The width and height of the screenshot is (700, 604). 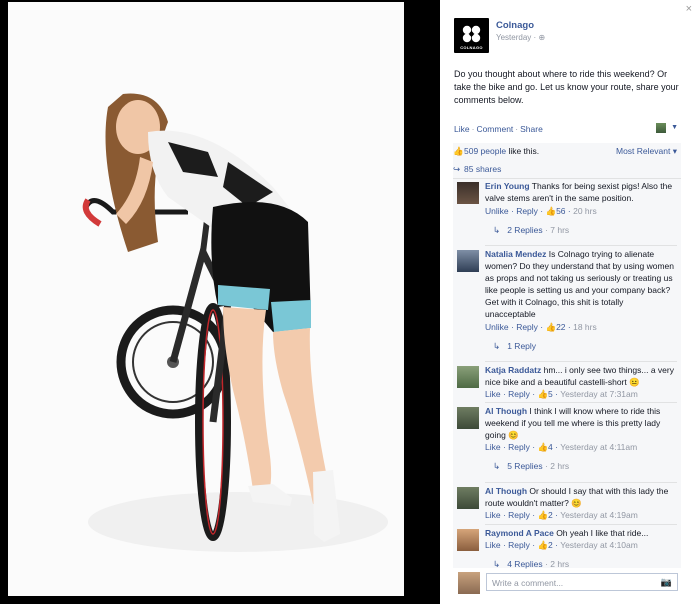 What do you see at coordinates (598, 447) in the screenshot?
I see `comment-time: Yesterday at 4:11am` at bounding box center [598, 447].